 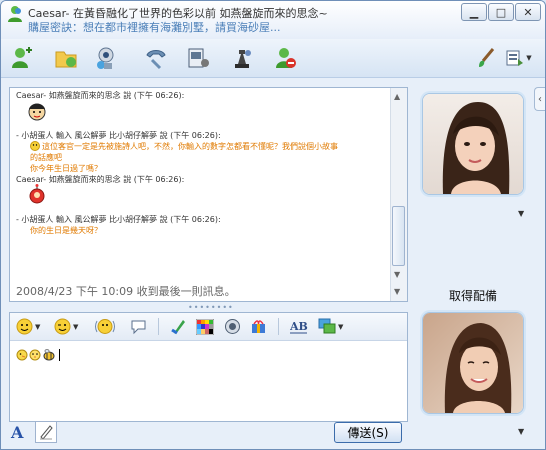 I want to click on games-button, so click(x=242, y=58).